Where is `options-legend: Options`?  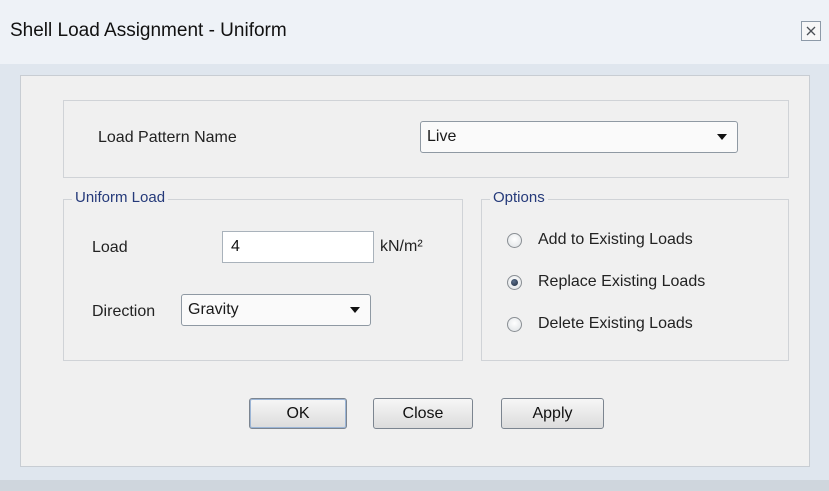
options-legend: Options is located at coordinates (519, 197).